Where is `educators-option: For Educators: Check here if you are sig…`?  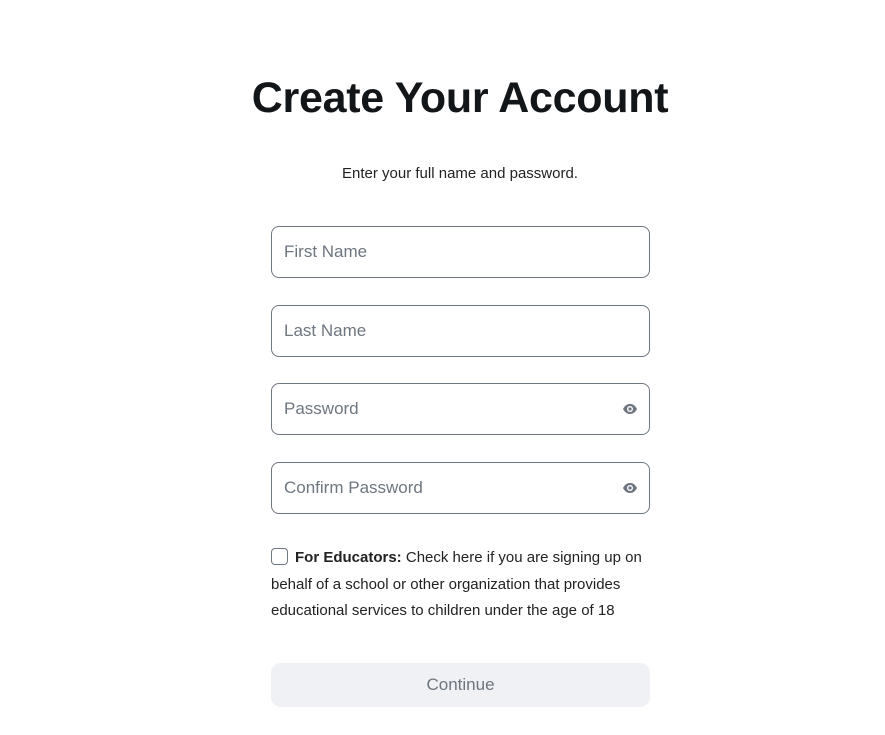 educators-option: For Educators: Check here if you are sig… is located at coordinates (466, 585).